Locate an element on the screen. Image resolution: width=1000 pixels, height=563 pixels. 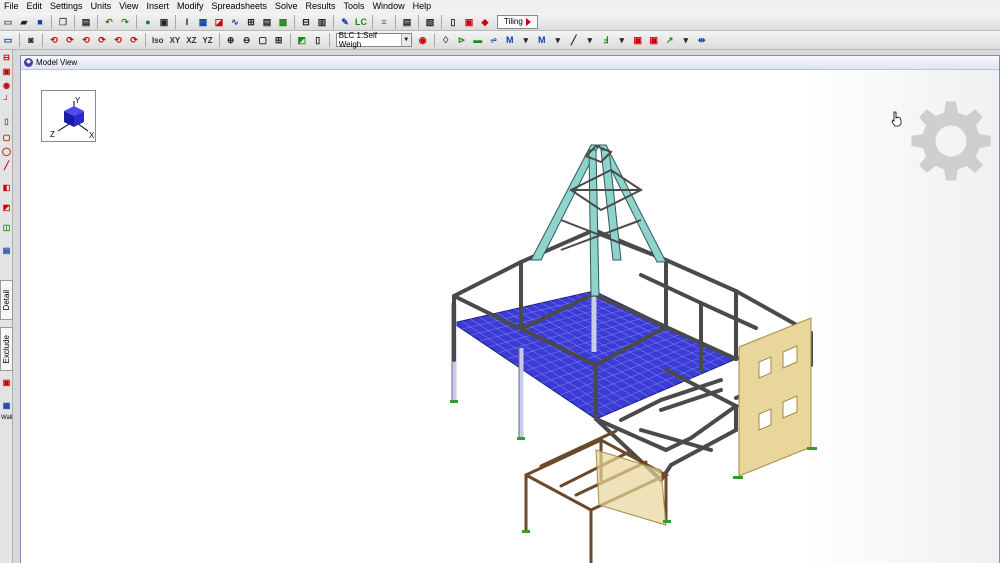
menu-insert: Insert is located at coordinates (157, 6).